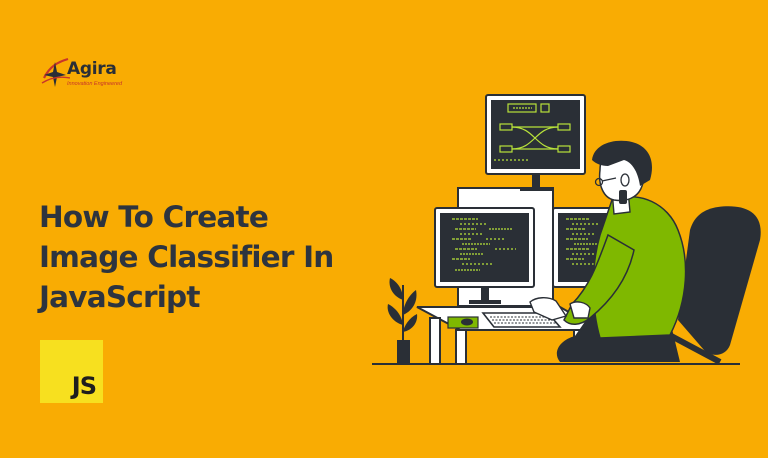 This screenshot has height=458, width=768. Describe the element at coordinates (535, 142) in the screenshot. I see `top-monitor` at that location.